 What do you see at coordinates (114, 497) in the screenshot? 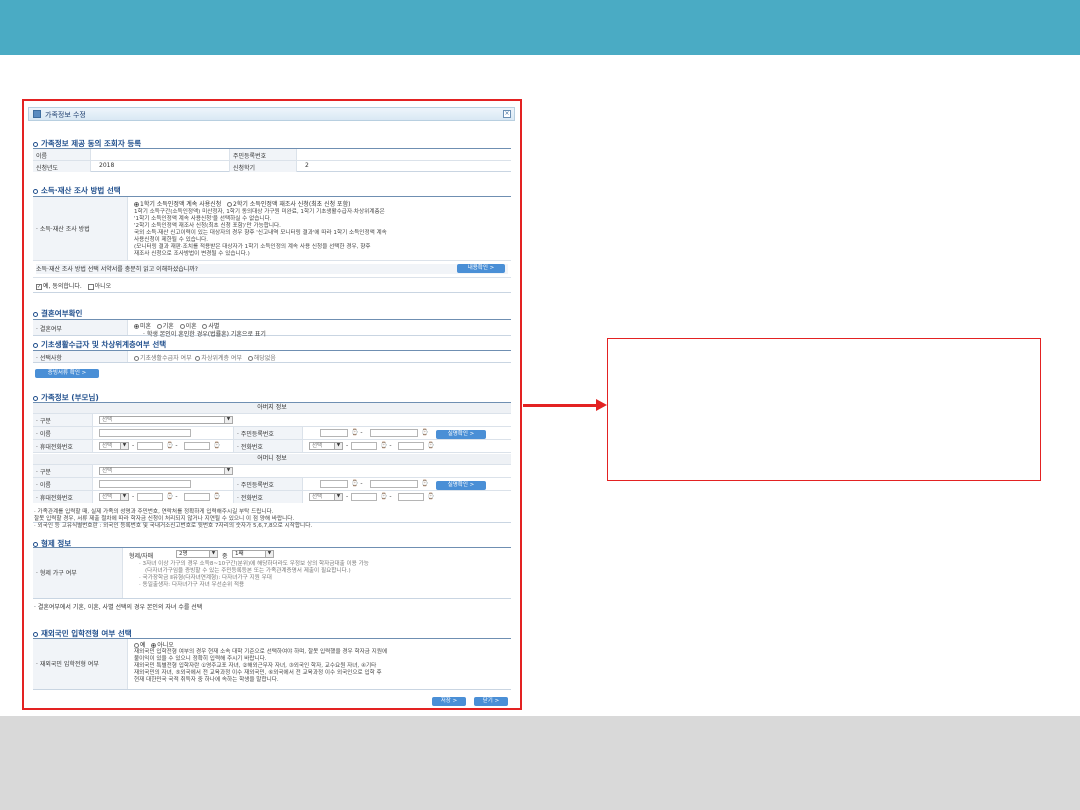
I see `mother-mobile-select: 선택 ▼` at bounding box center [114, 497].